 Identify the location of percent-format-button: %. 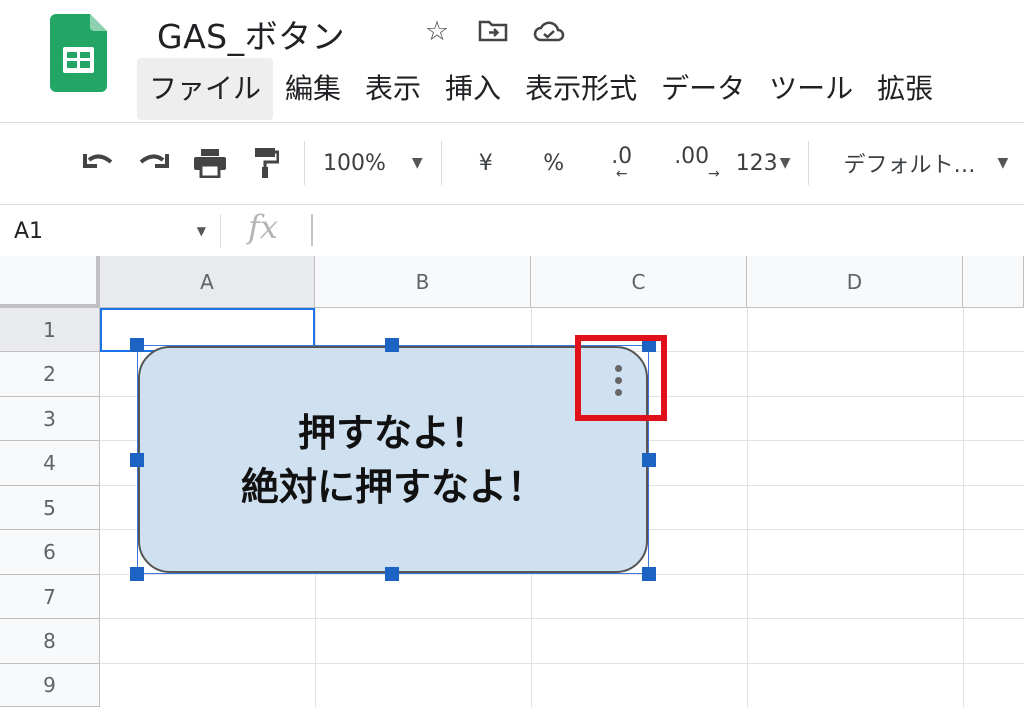
(554, 163).